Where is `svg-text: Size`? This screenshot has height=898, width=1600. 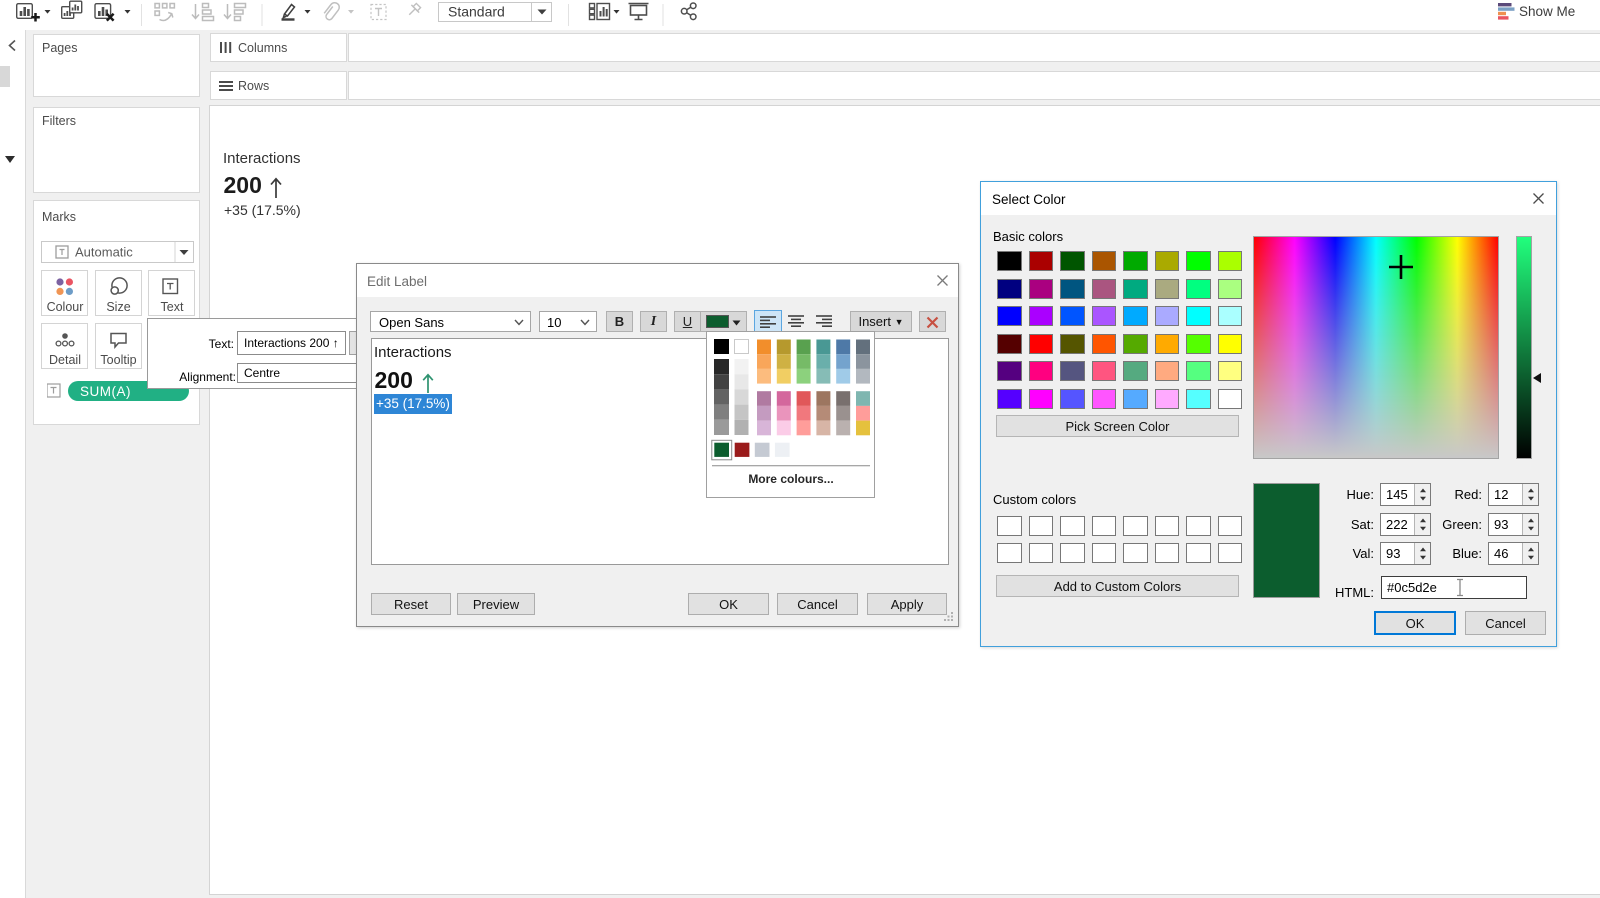
svg-text: Size is located at coordinates (118, 307).